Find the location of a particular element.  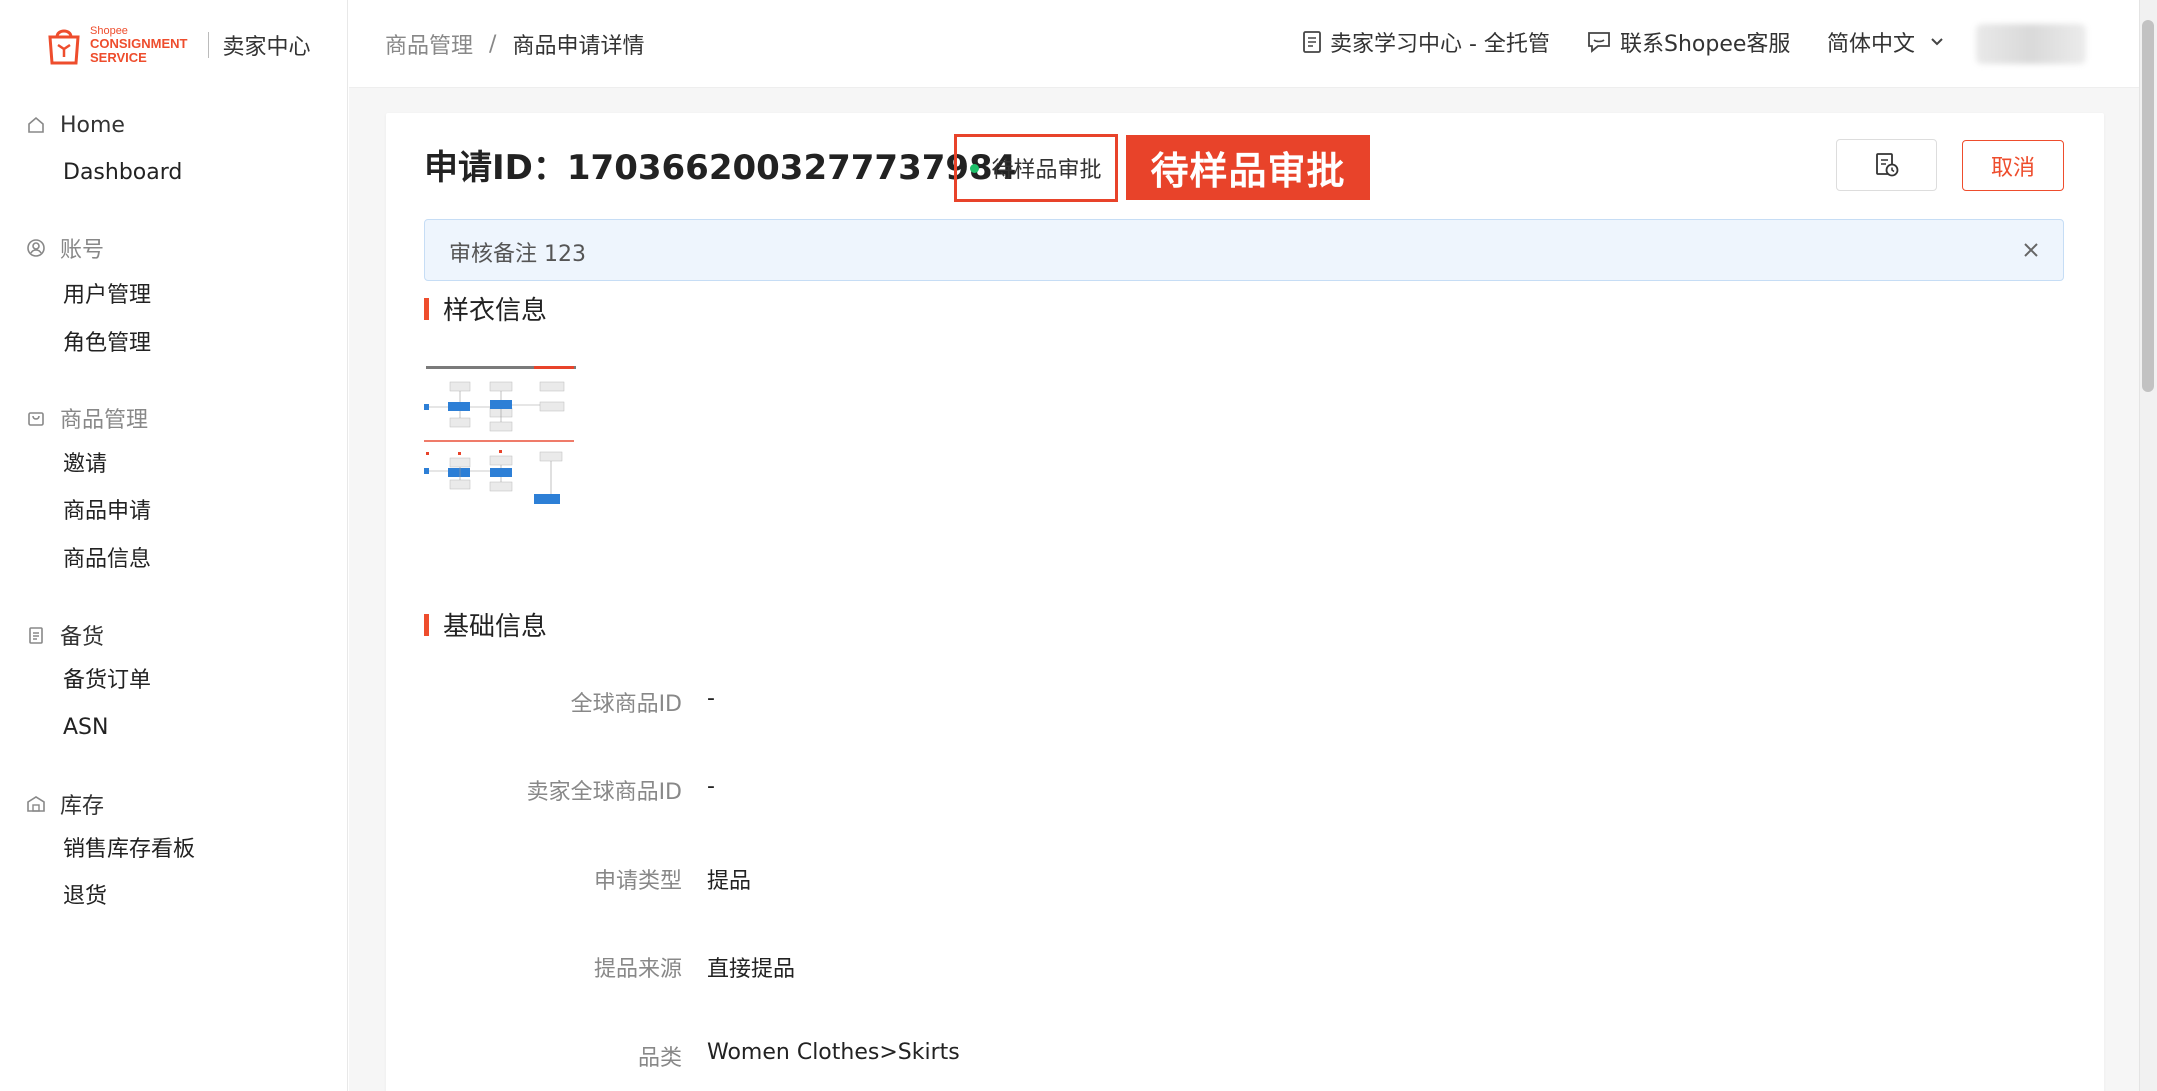

field-label: 品类 is located at coordinates (659, 1058).